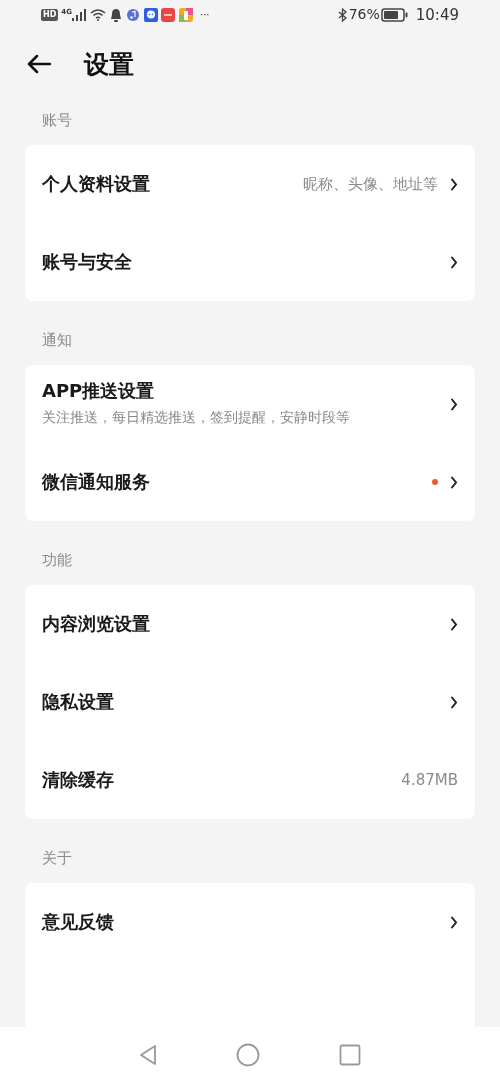 Image resolution: width=500 pixels, height=1083 pixels. I want to click on section-label: 通知, so click(57, 340).